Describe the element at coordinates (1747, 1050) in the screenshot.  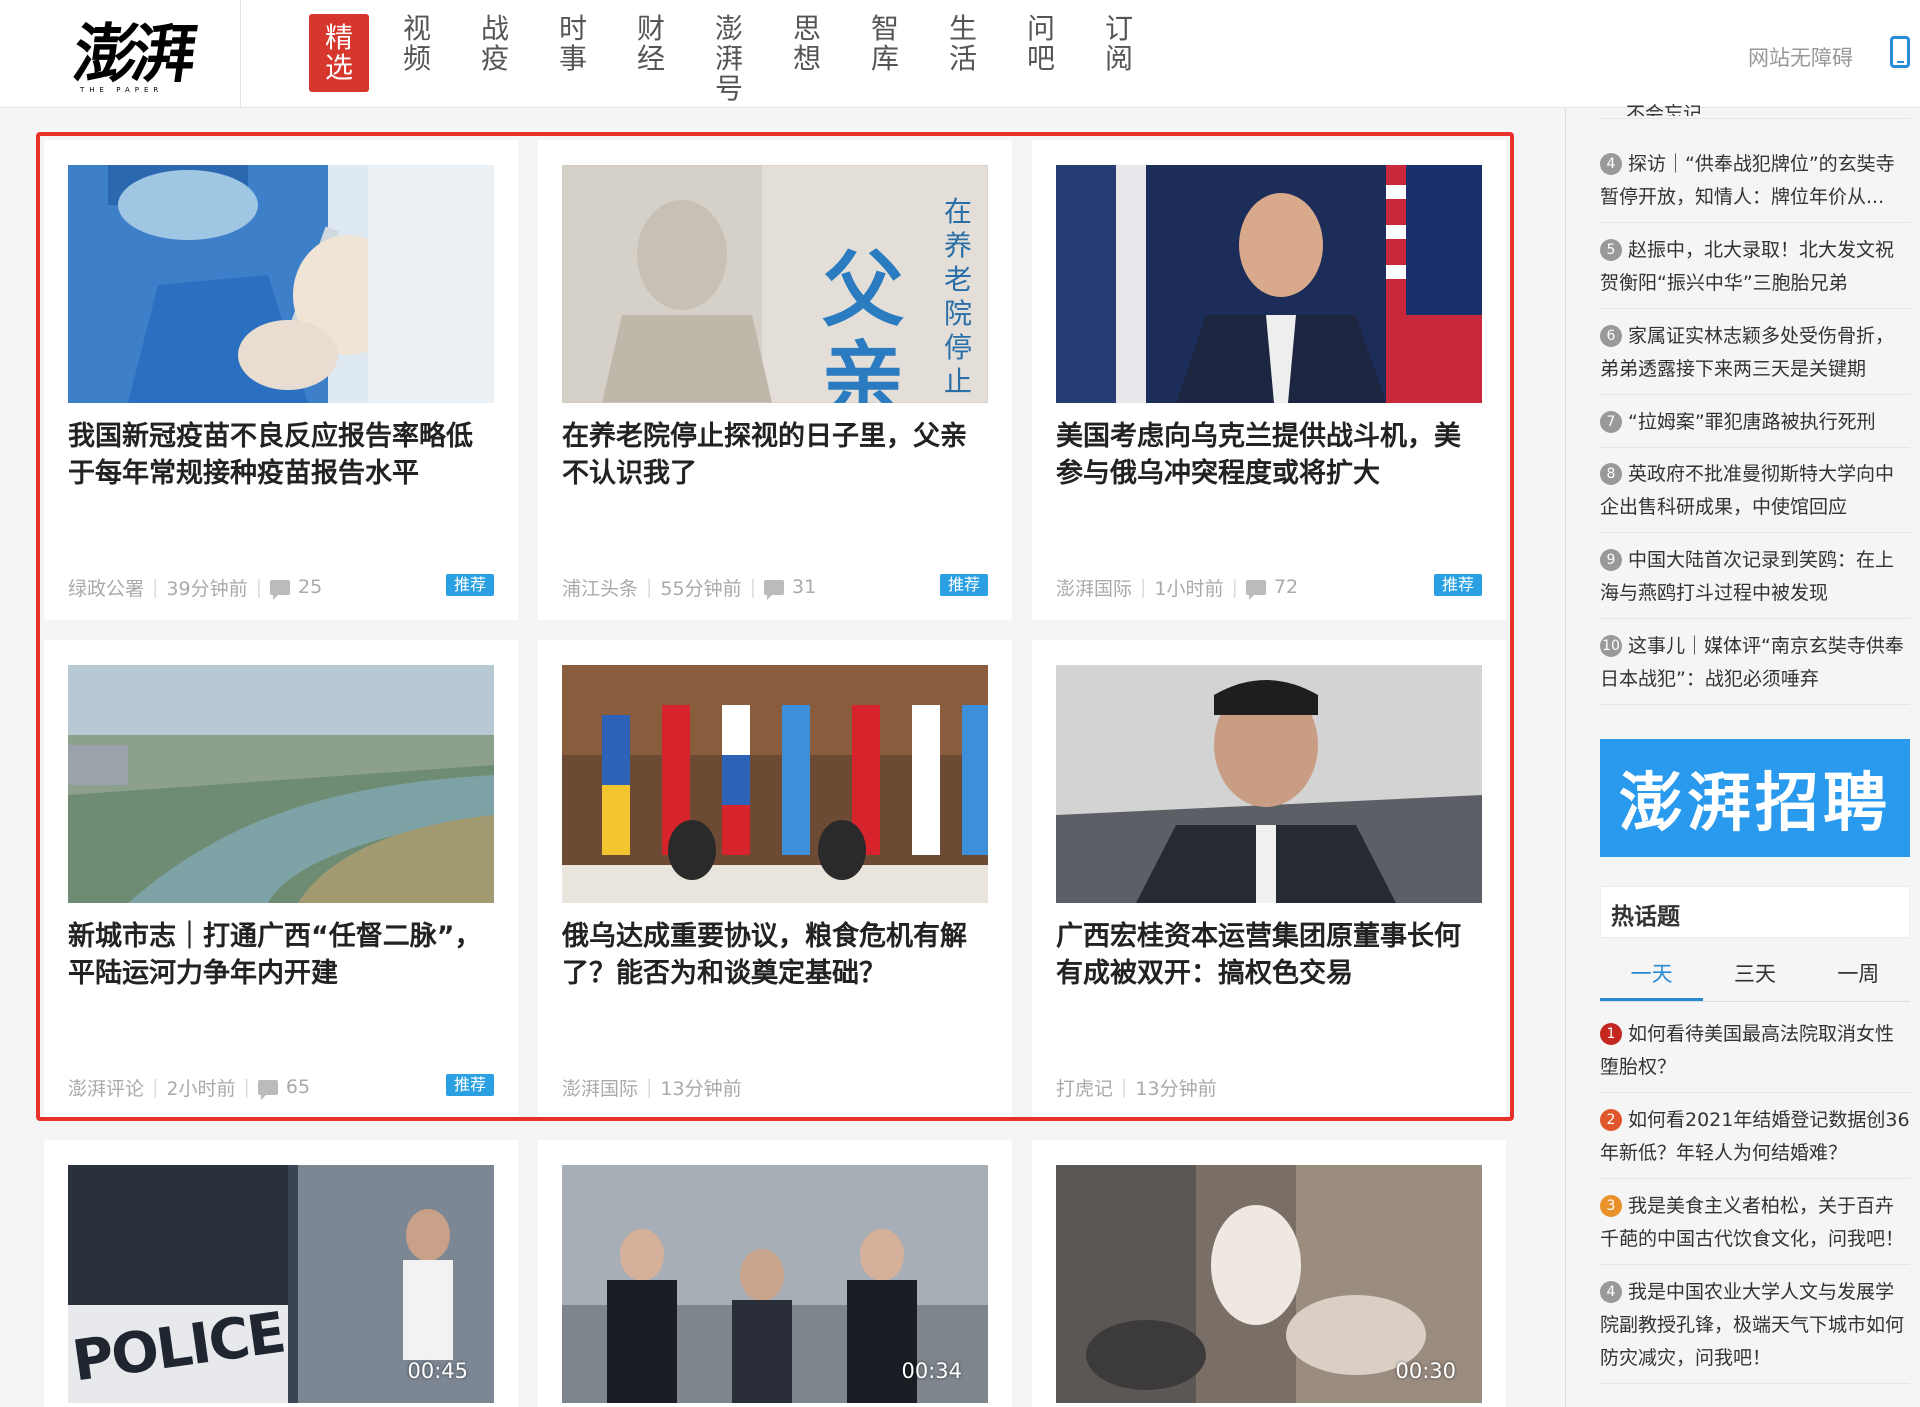
I see `hot-topic-text: 如何看待美国最高法院取消女性堕胎权？` at that location.